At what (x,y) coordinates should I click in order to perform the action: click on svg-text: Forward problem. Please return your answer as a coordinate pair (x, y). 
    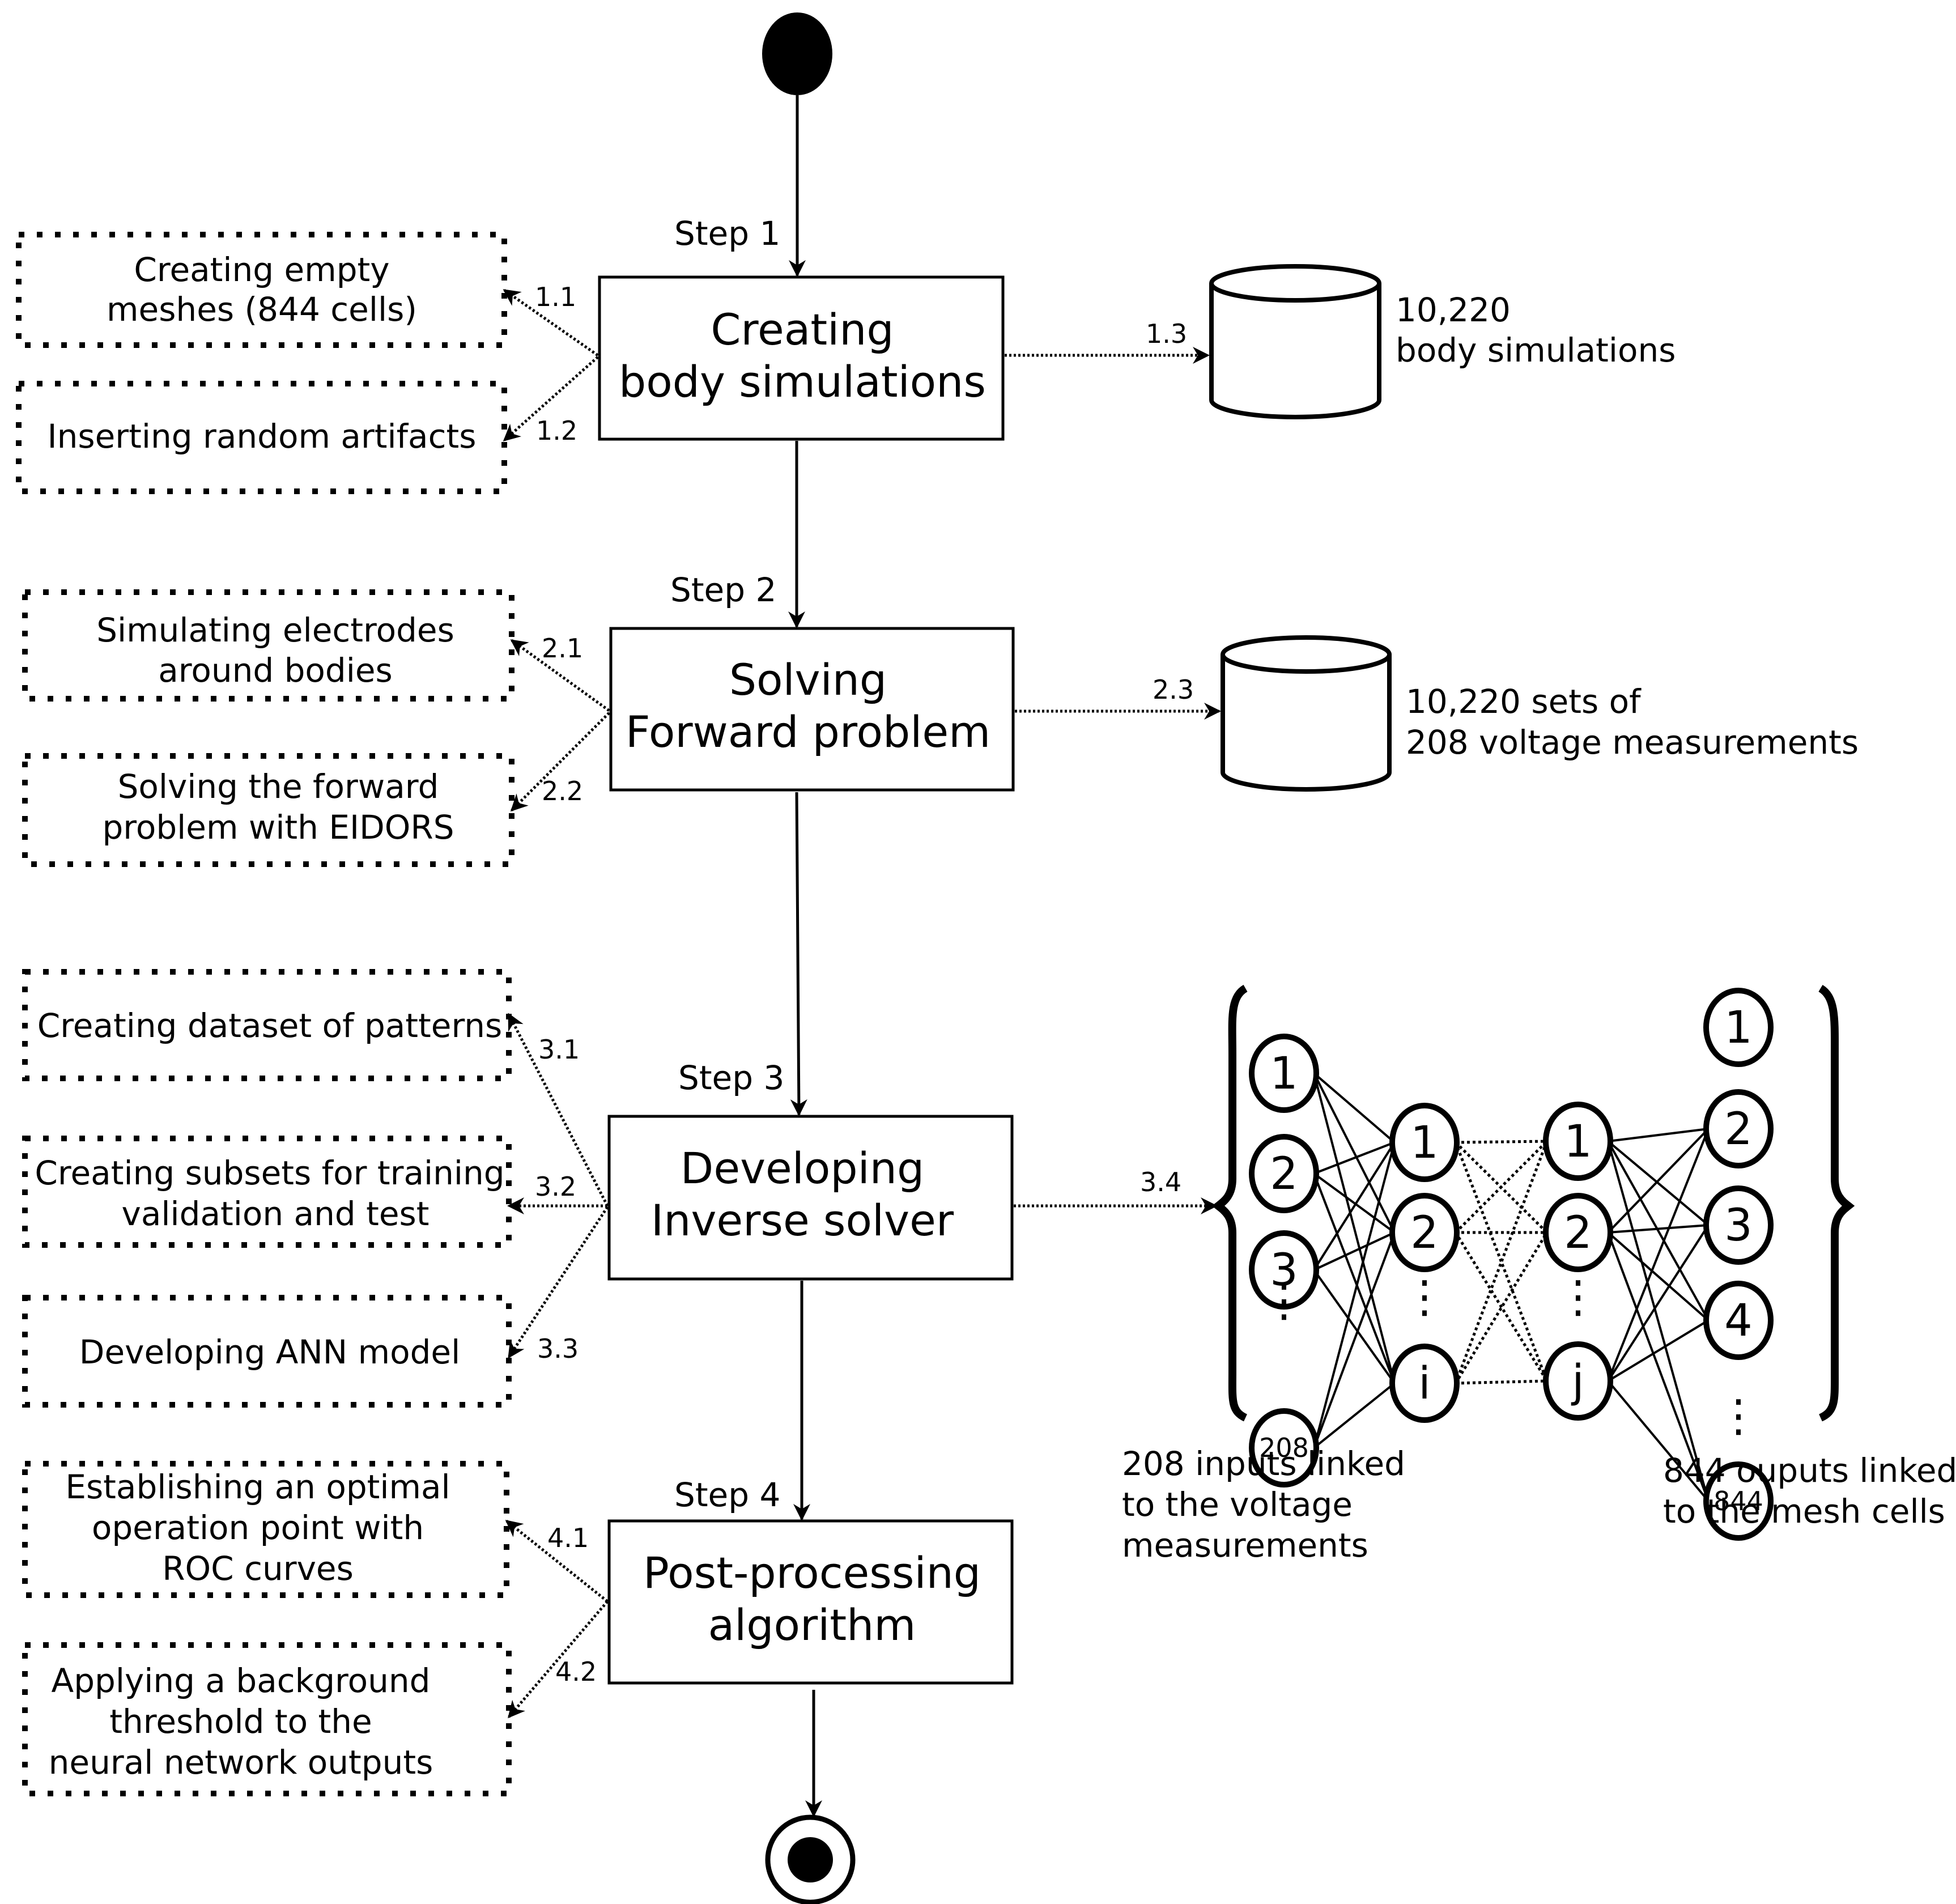
    Looking at the image, I should click on (808, 732).